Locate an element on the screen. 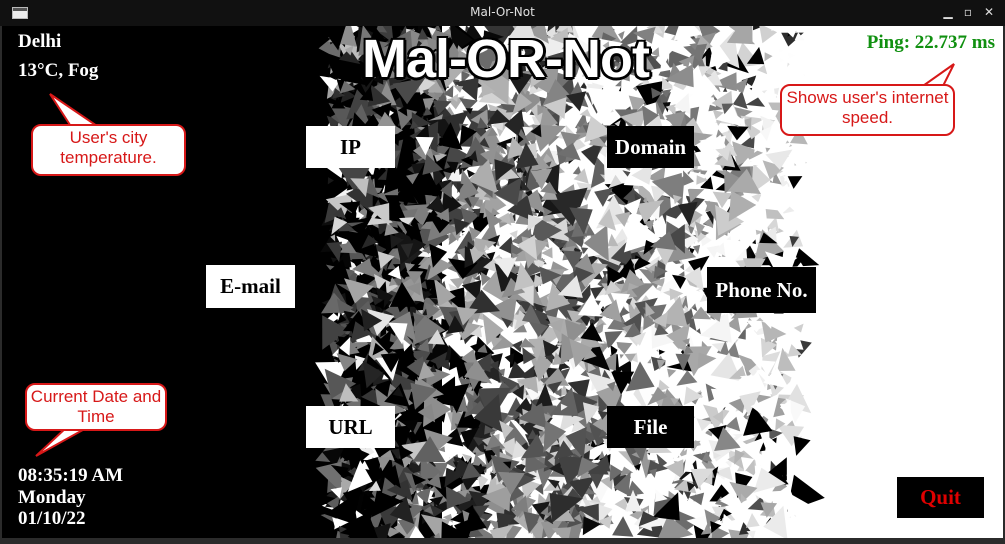 The width and height of the screenshot is (1005, 544). close-icon: ✕ is located at coordinates (989, 12).